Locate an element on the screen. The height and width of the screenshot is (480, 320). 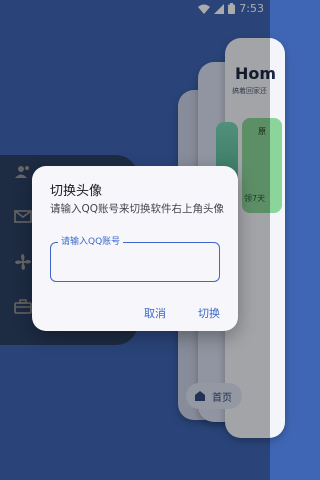
qq-account-input is located at coordinates (135, 262).